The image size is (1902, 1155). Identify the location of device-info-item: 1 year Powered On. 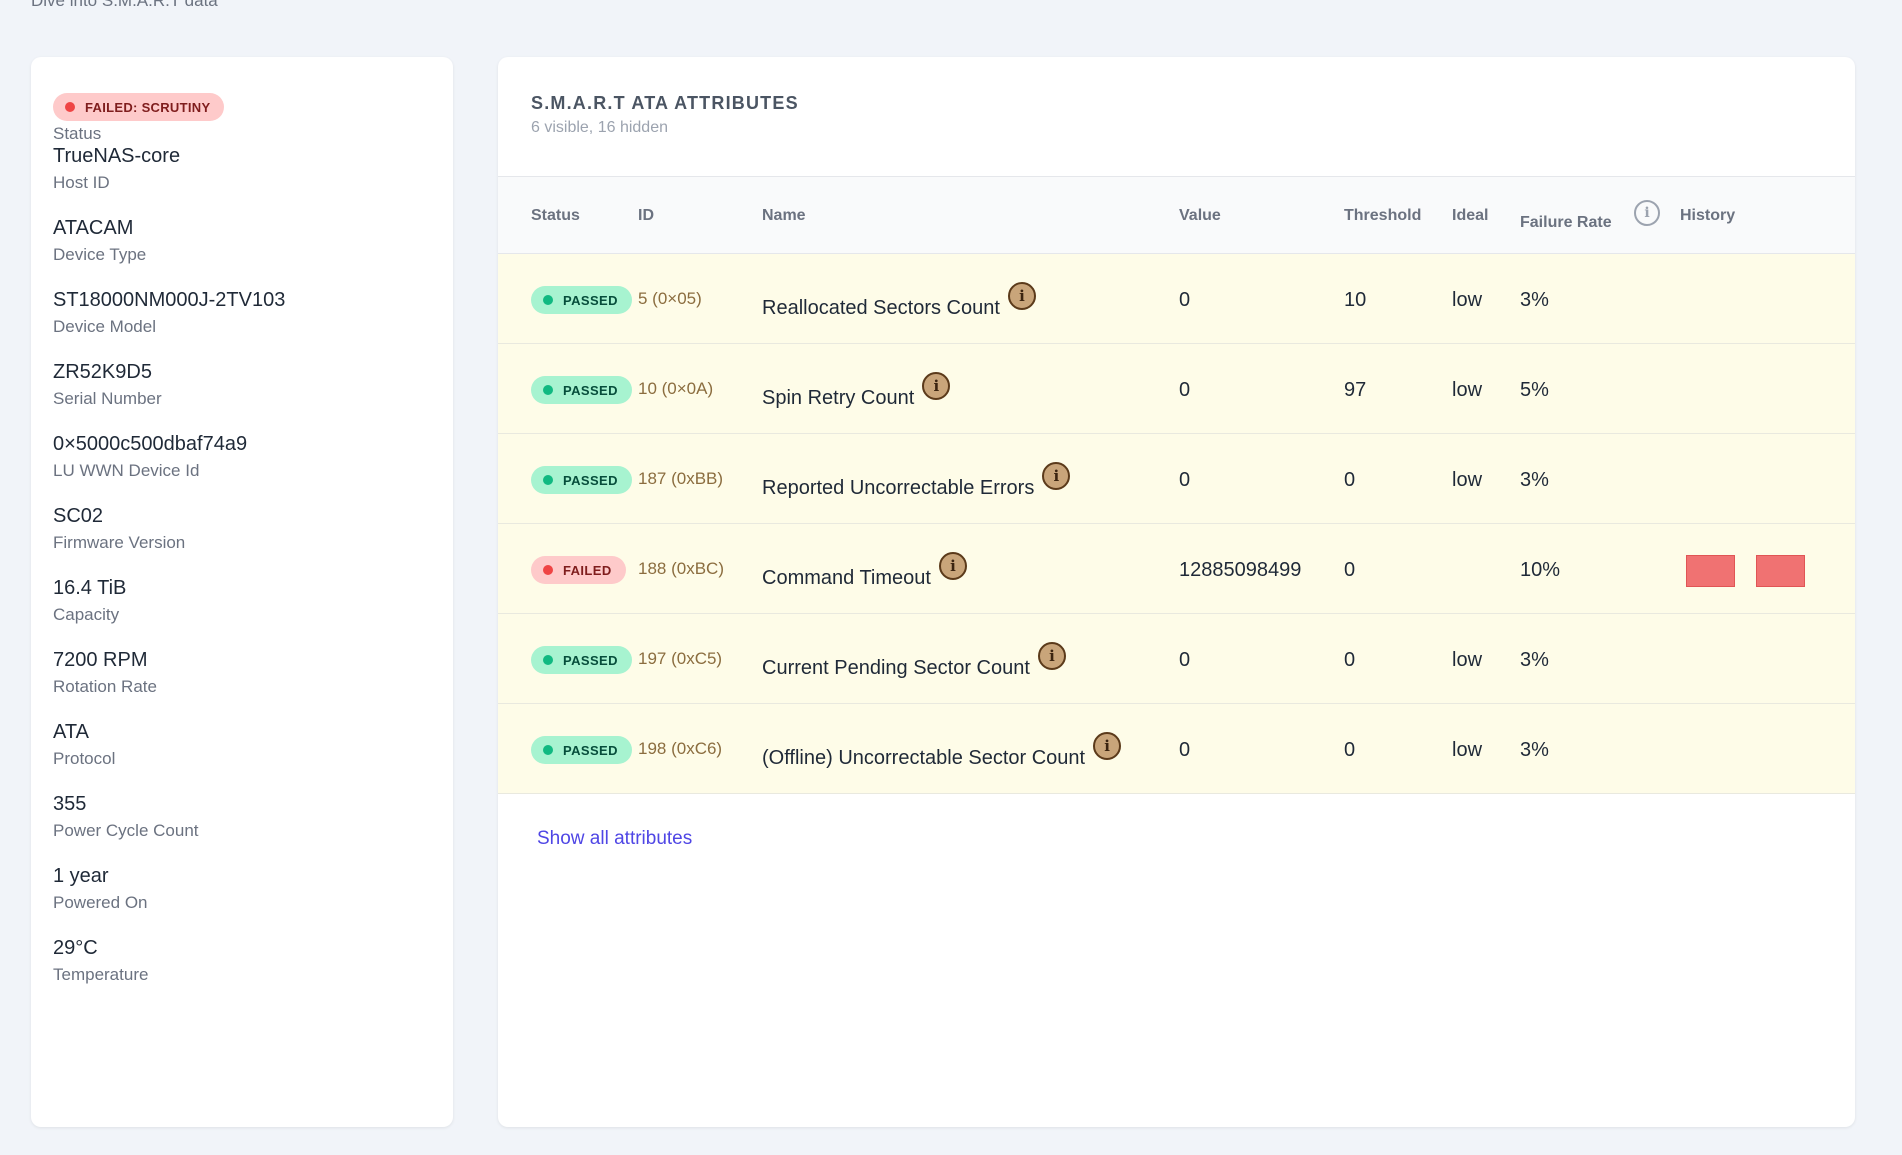
(242, 888).